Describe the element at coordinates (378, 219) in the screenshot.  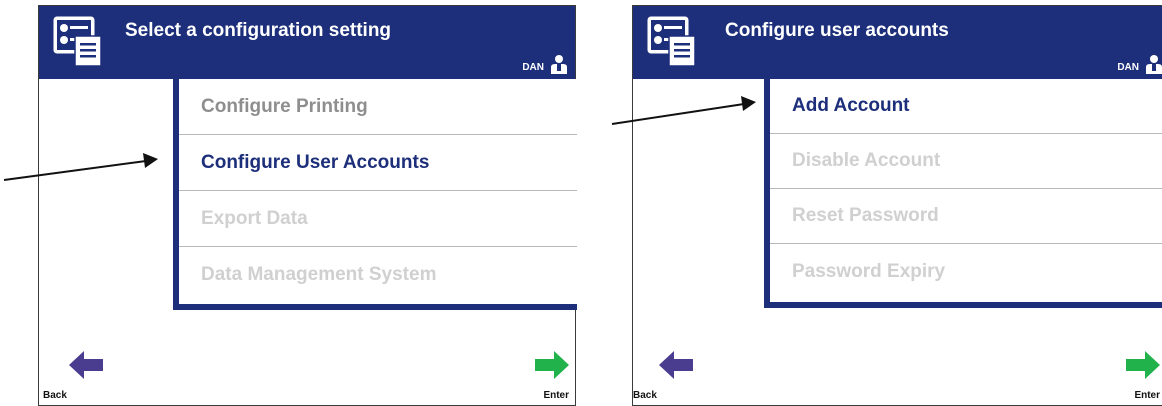
I see `menu-item-export-data: Export Data` at that location.